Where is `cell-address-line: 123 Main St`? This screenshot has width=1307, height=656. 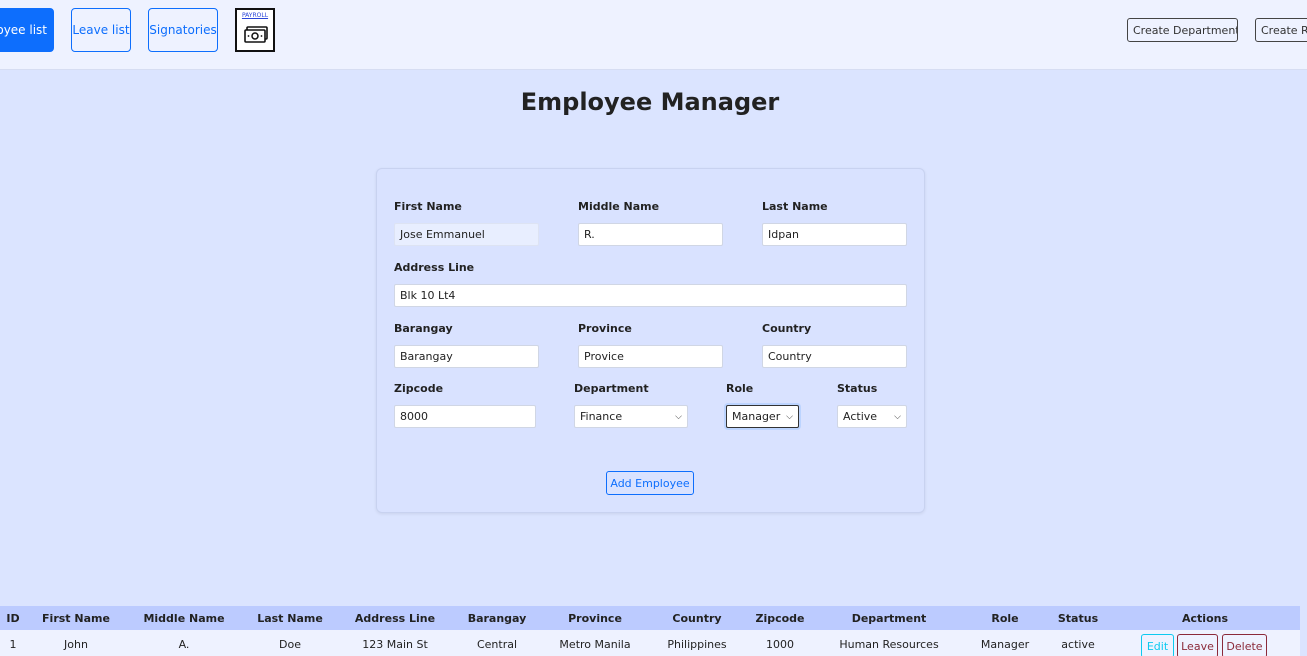
cell-address-line: 123 Main St is located at coordinates (395, 644).